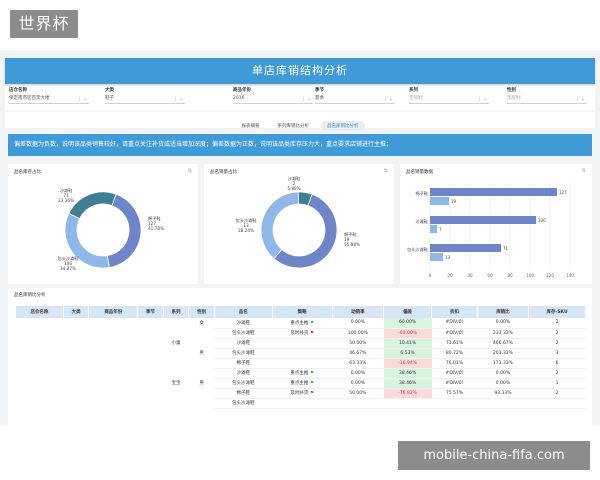 This screenshot has height=480, width=600. Describe the element at coordinates (66, 200) in the screenshot. I see `donut-label-2-2: 23.36%` at that location.